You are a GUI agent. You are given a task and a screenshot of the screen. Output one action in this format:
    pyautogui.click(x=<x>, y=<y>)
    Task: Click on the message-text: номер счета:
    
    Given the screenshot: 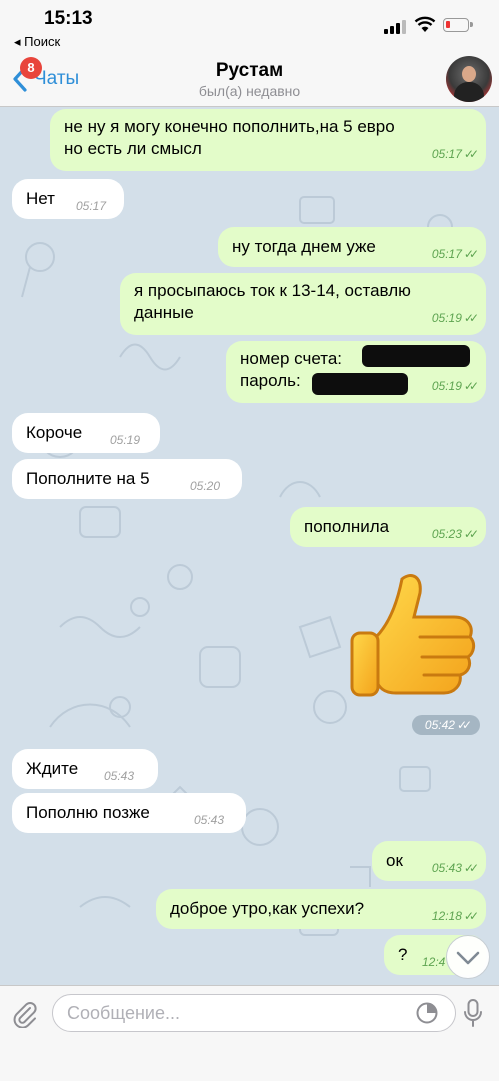 What is the action you would take?
    pyautogui.click(x=291, y=358)
    